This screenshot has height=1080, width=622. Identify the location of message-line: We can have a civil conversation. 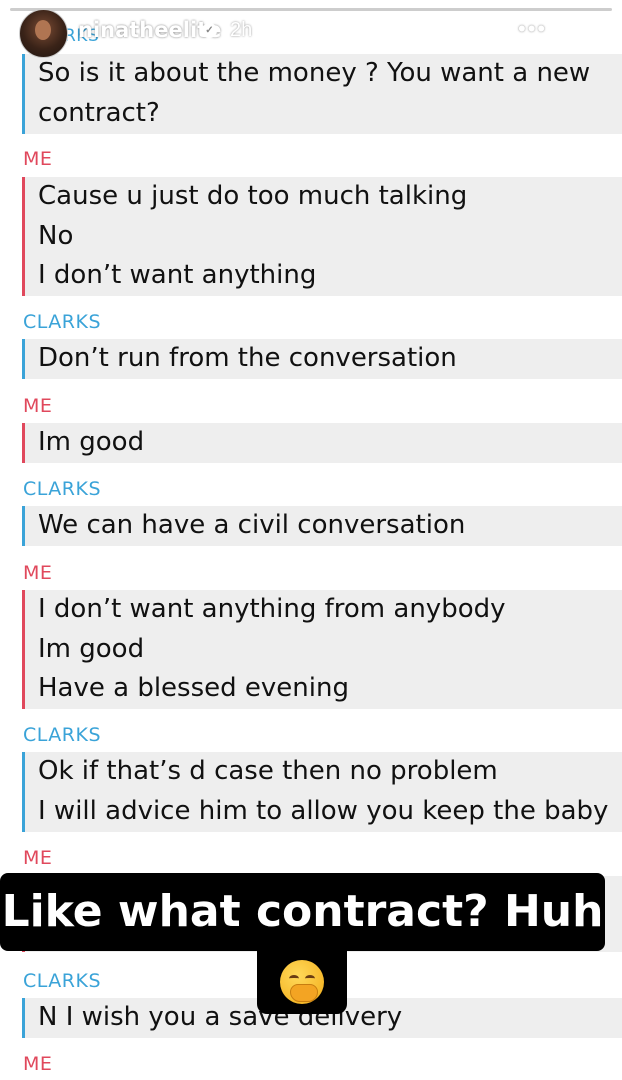
(252, 525).